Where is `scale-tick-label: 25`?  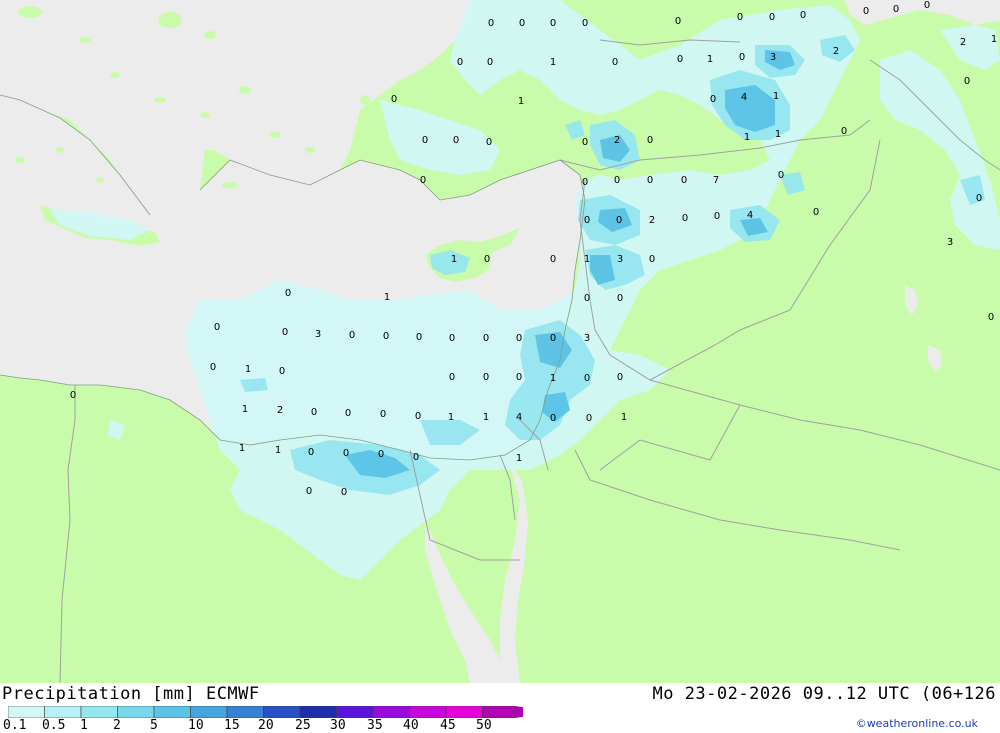 scale-tick-label: 25 is located at coordinates (303, 725).